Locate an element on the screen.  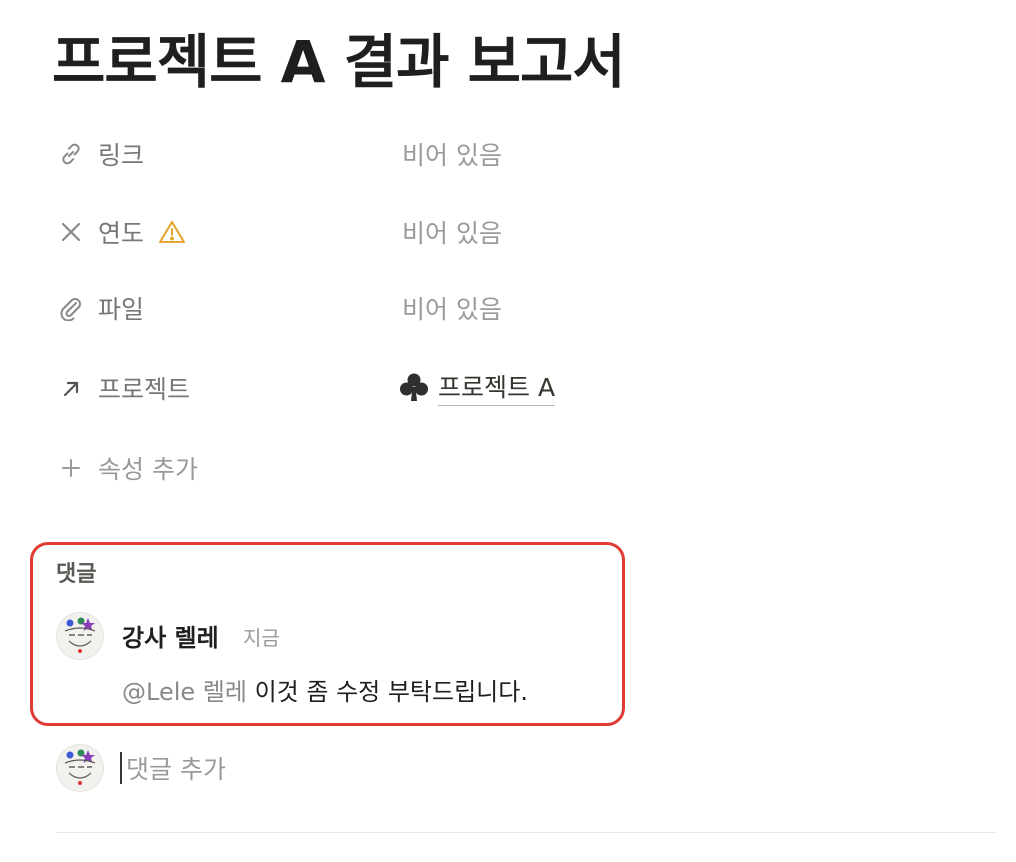
property-name-link: 링크 is located at coordinates (229, 154).